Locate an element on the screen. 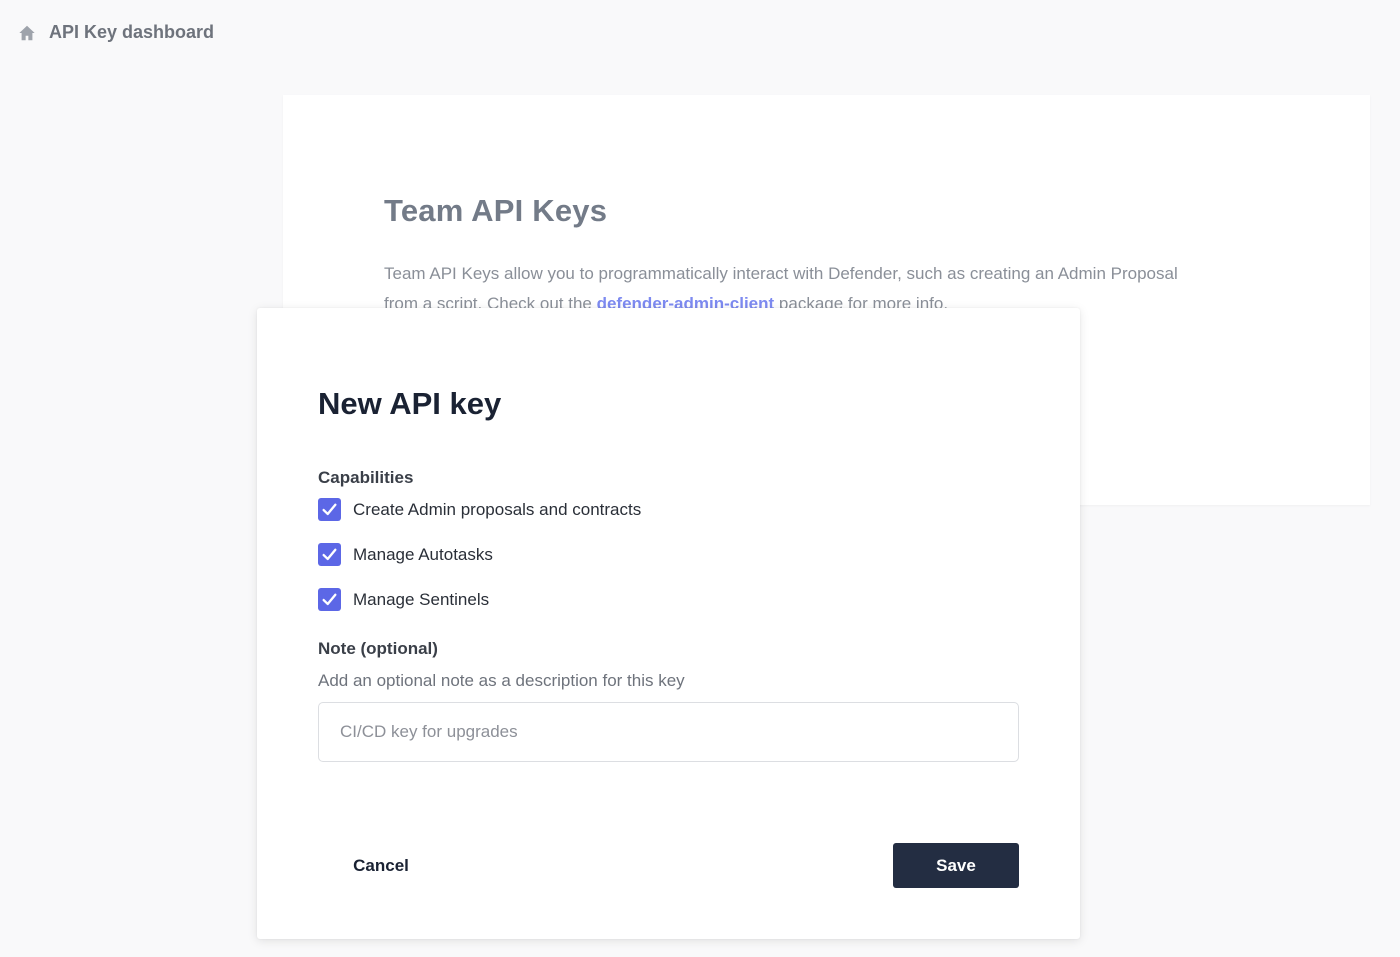  capability-manage-autotasks: Manage Autotasks is located at coordinates (405, 554).